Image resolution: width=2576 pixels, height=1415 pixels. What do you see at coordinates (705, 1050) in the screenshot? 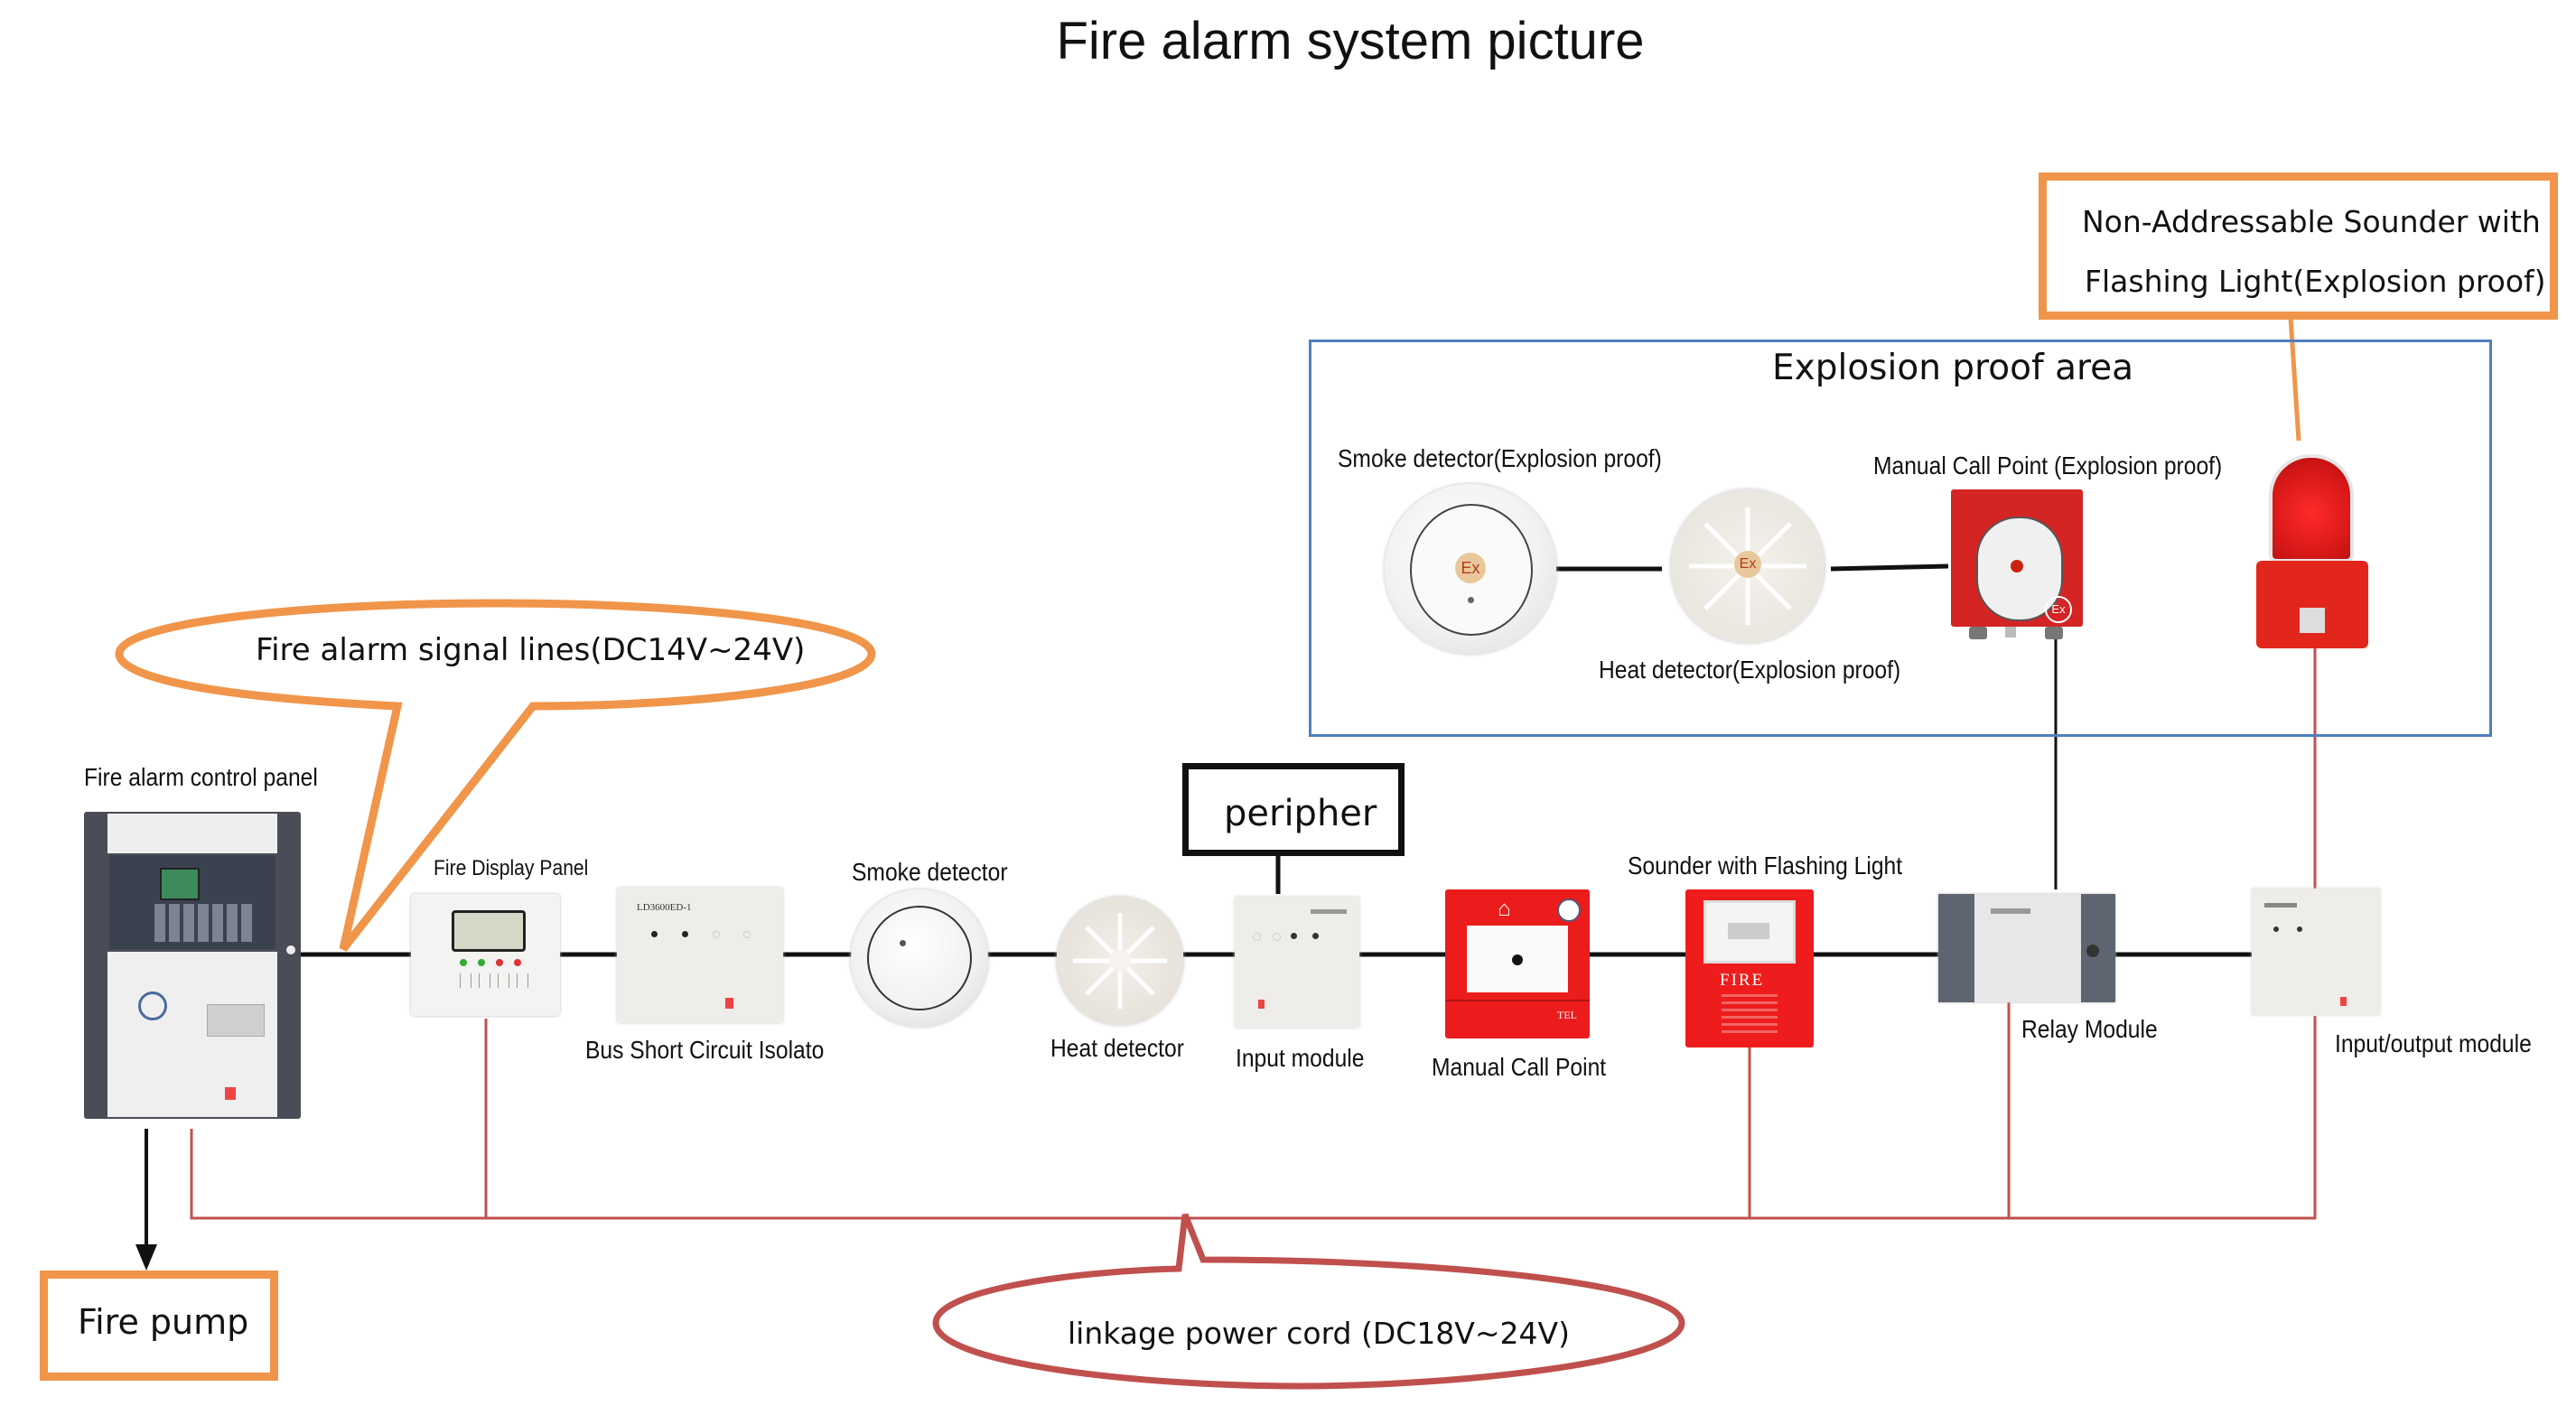
I see `isolator-label: Bus Short Circuit Isolato` at bounding box center [705, 1050].